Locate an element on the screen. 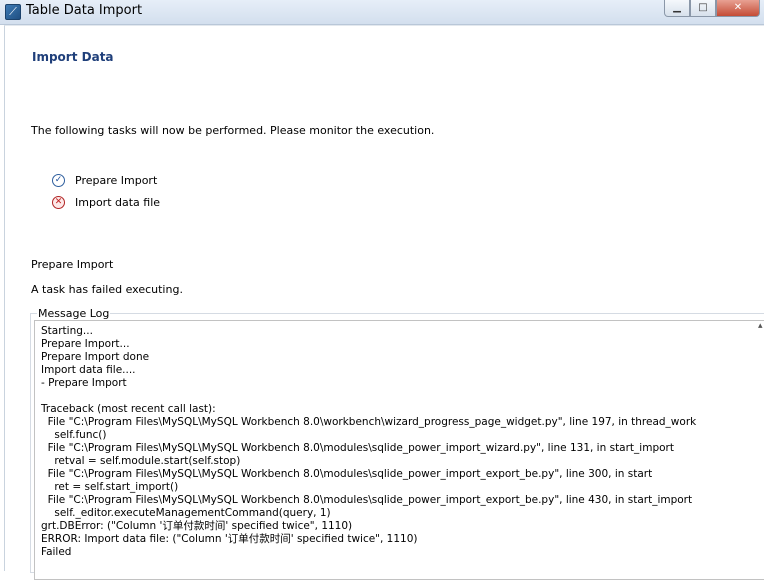 The width and height of the screenshot is (764, 580). checkmark-icon: ✓ is located at coordinates (58, 180).